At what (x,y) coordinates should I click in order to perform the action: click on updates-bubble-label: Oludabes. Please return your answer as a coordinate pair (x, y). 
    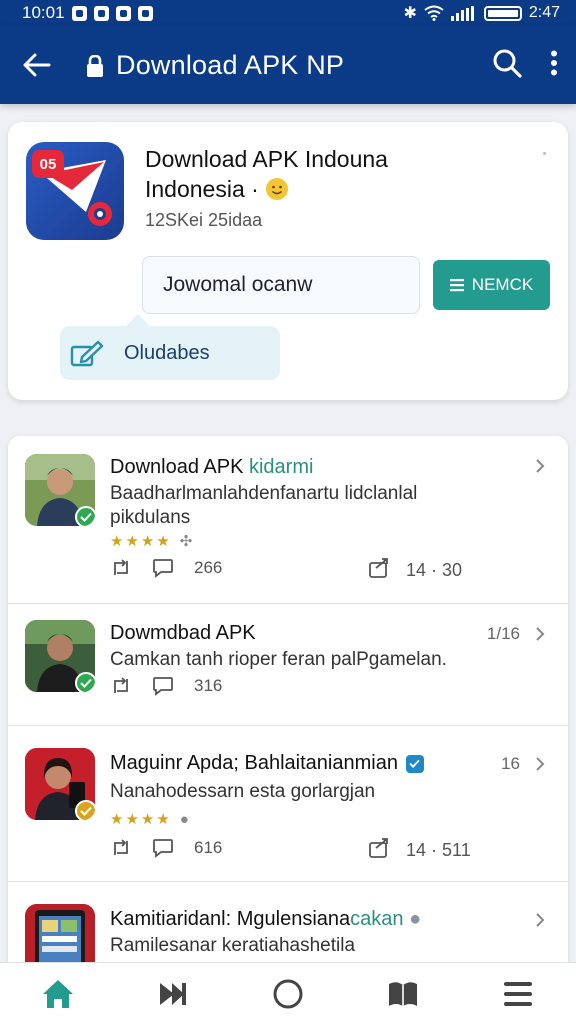
    Looking at the image, I should click on (167, 352).